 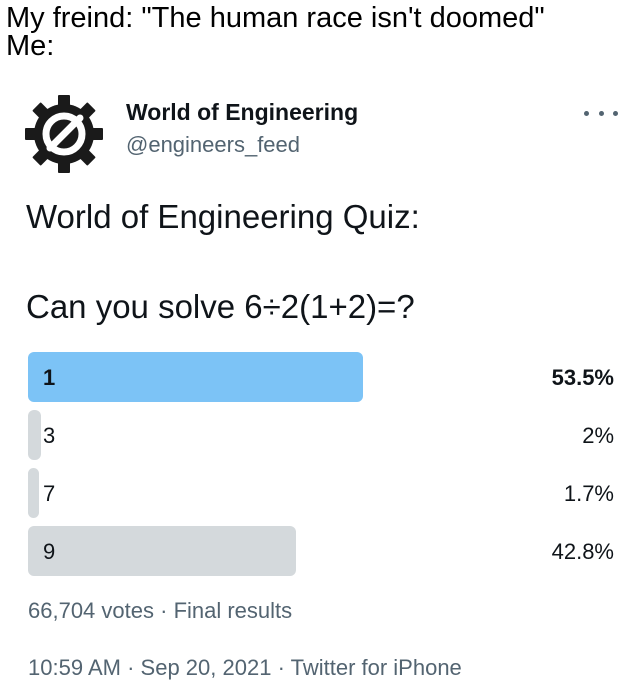 I want to click on tweet-text-question: Can you solve 6÷2(1+2)=?, so click(x=220, y=306).